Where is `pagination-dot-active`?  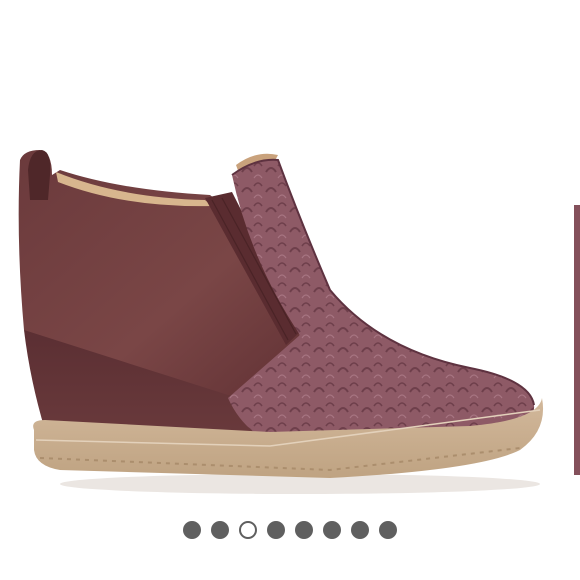
pagination-dot-active is located at coordinates (248, 530).